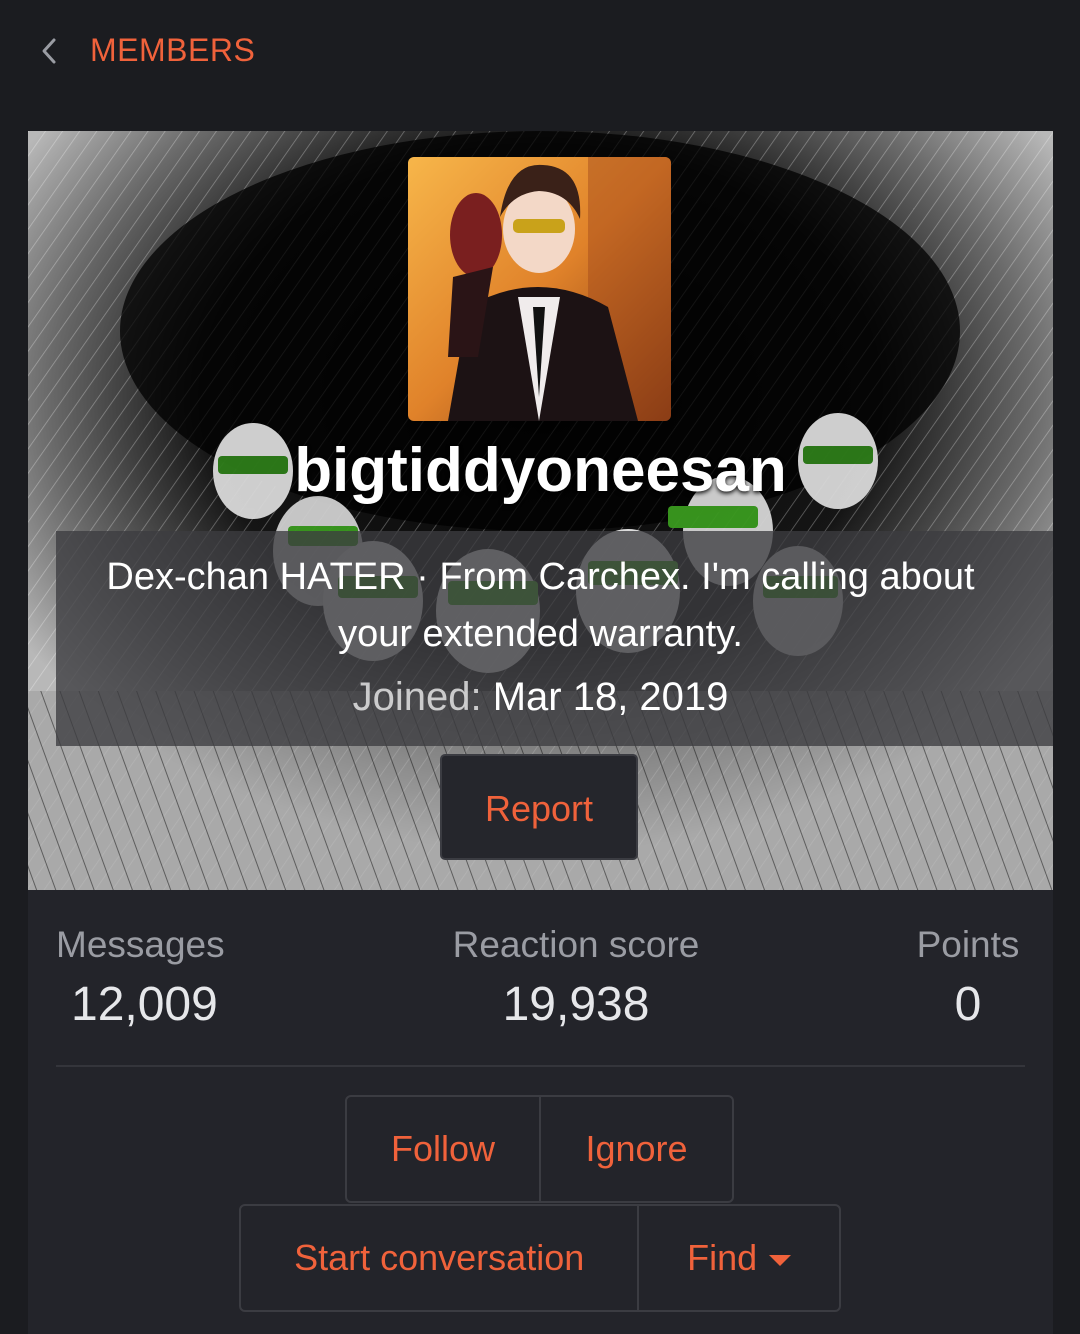 The image size is (1080, 1334). I want to click on stat-value: 12,009, so click(144, 1004).